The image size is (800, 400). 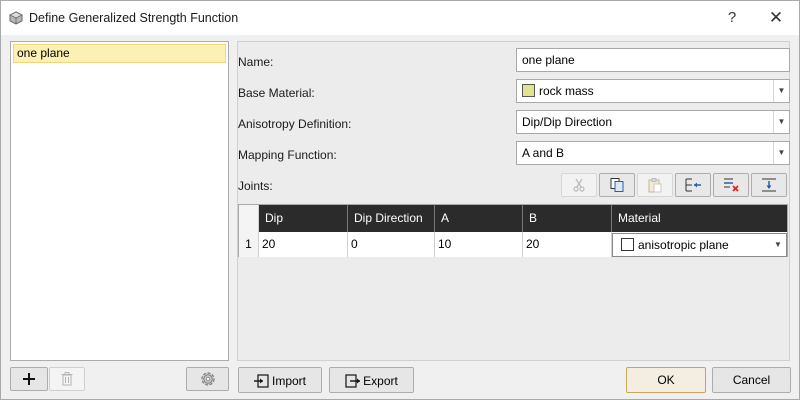 I want to click on column-header-dip-direction: Dip Direction, so click(x=391, y=218).